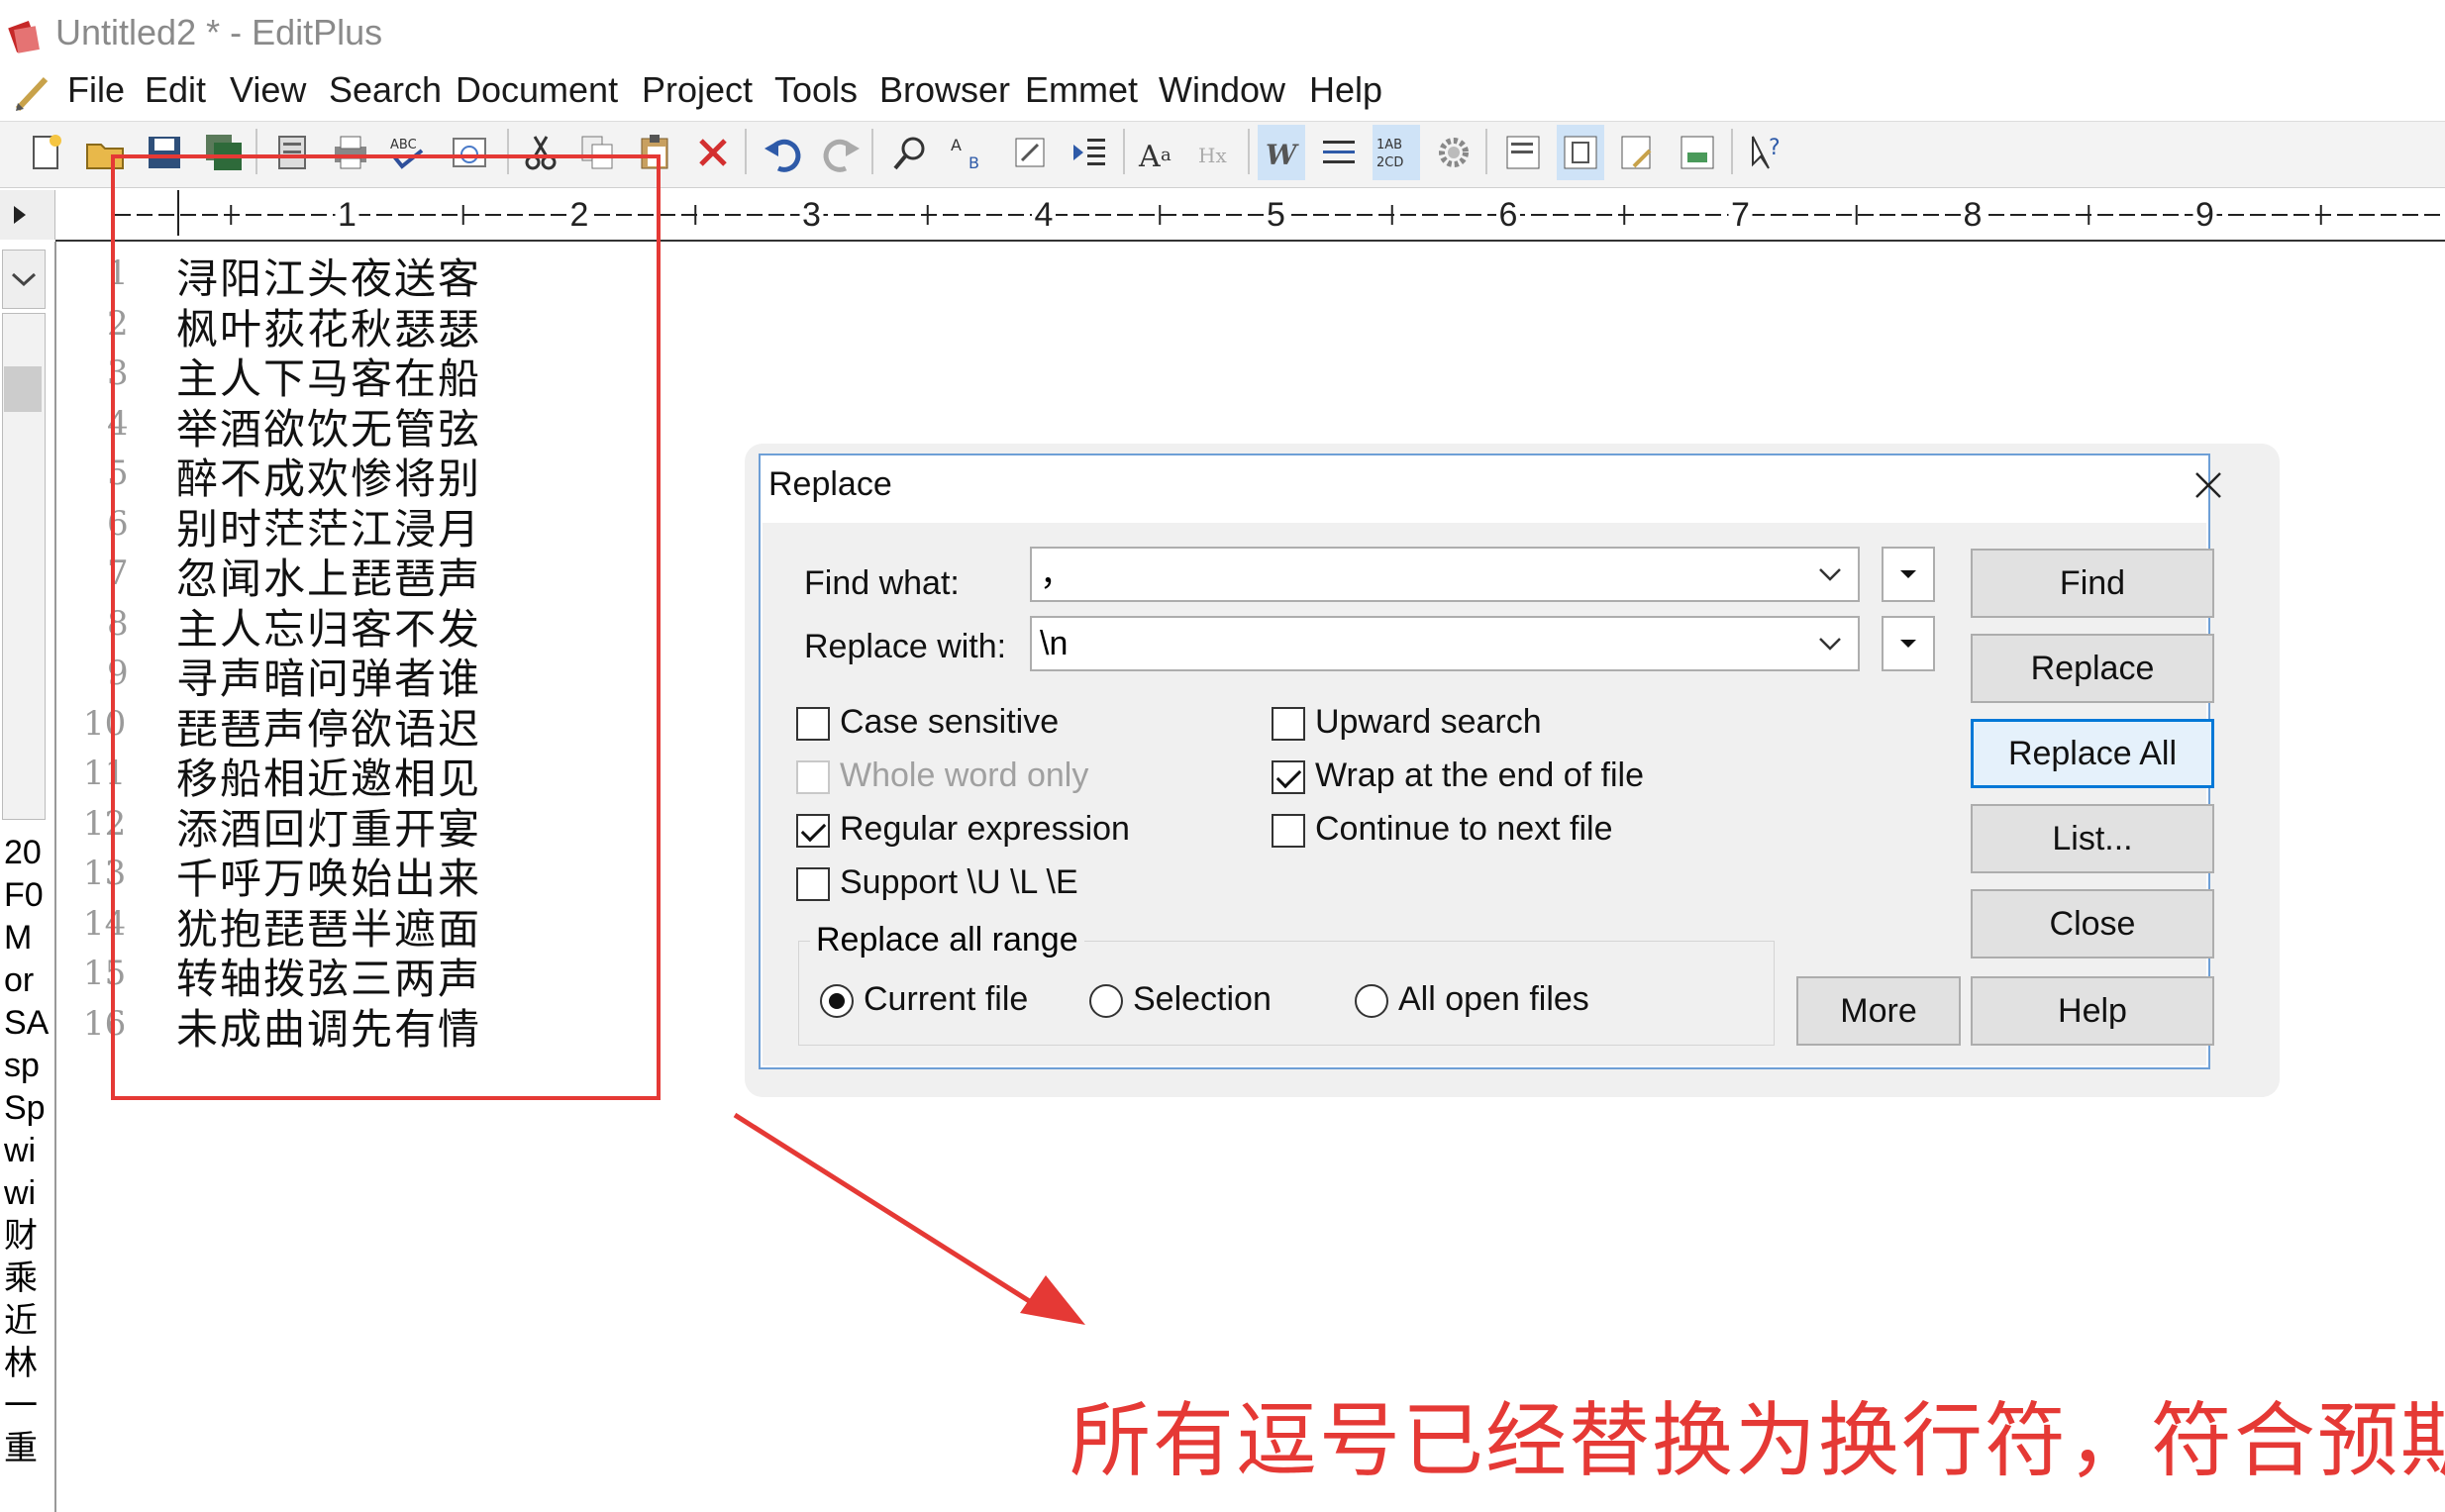 The height and width of the screenshot is (1512, 2445). Describe the element at coordinates (1345, 90) in the screenshot. I see `menu-help: Help` at that location.